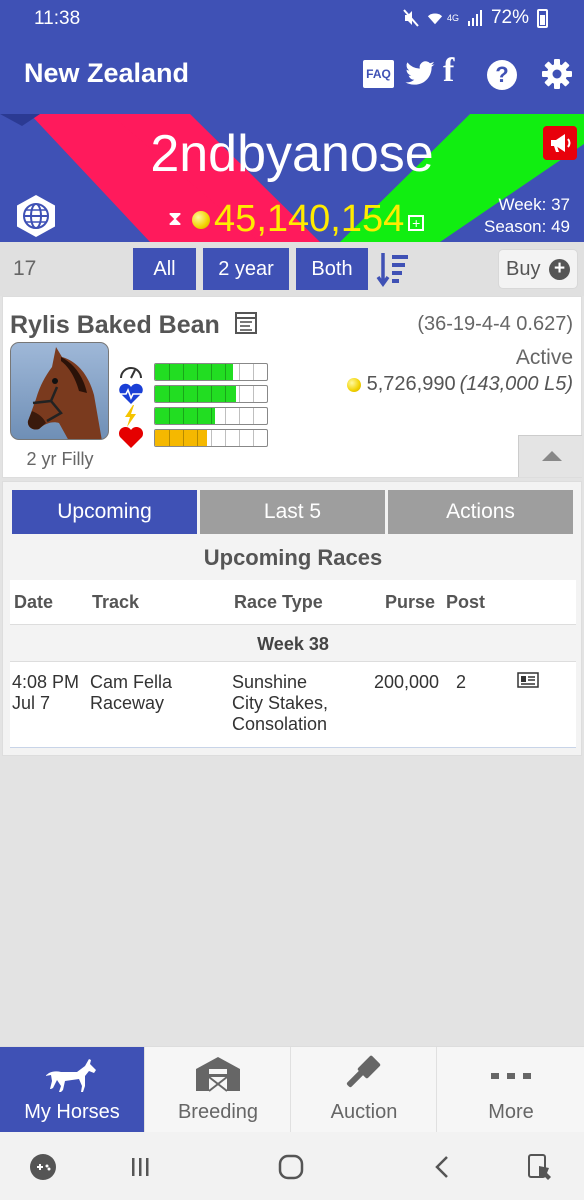 This screenshot has height=1200, width=584. Describe the element at coordinates (131, 682) in the screenshot. I see `track-line-1: Cam Fella` at that location.